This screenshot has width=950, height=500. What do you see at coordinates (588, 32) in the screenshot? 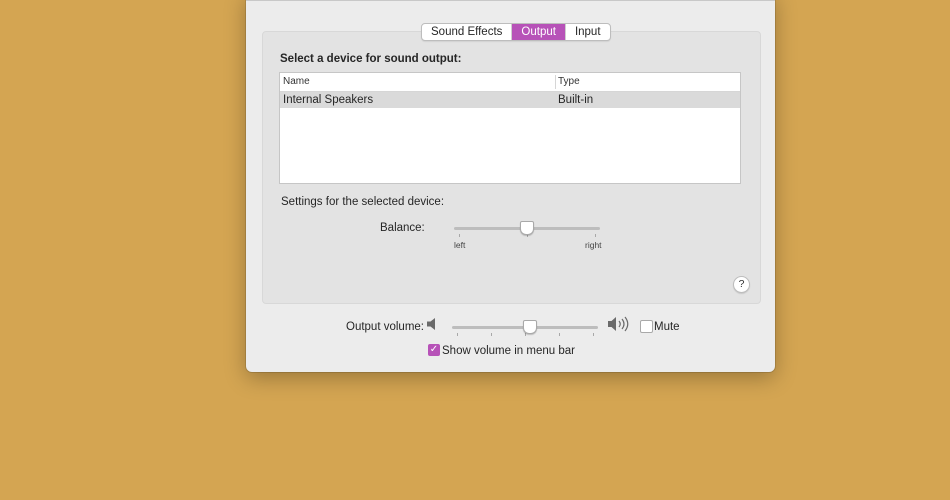
I see `tab-input: Input` at bounding box center [588, 32].